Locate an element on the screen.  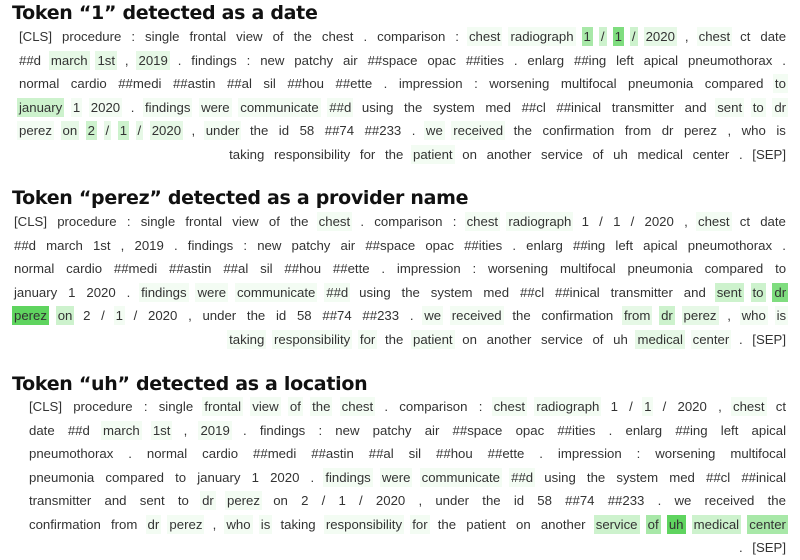
token: 58 is located at coordinates (307, 130).